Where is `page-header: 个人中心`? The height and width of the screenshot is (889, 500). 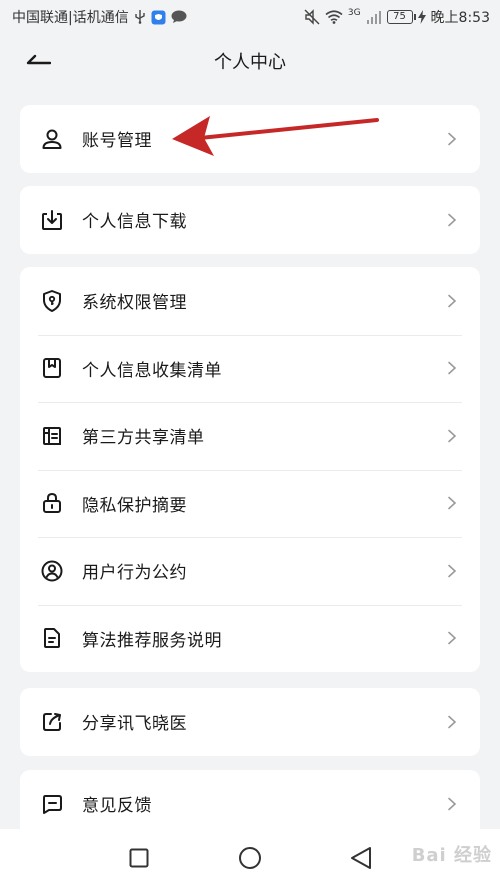
page-header: 个人中心 is located at coordinates (250, 61).